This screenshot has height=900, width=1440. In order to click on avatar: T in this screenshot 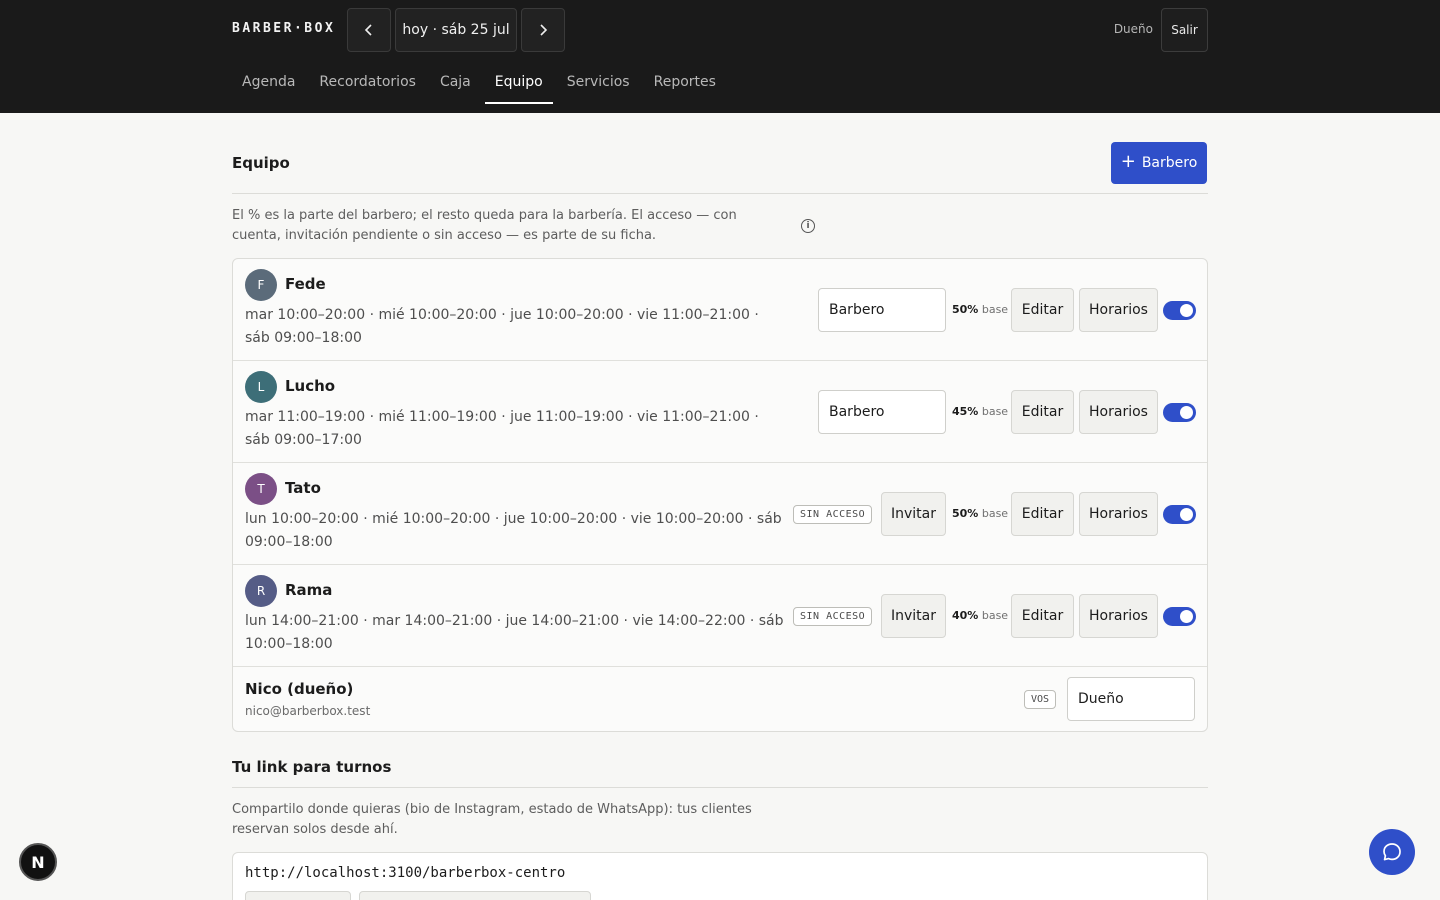, I will do `click(261, 489)`.